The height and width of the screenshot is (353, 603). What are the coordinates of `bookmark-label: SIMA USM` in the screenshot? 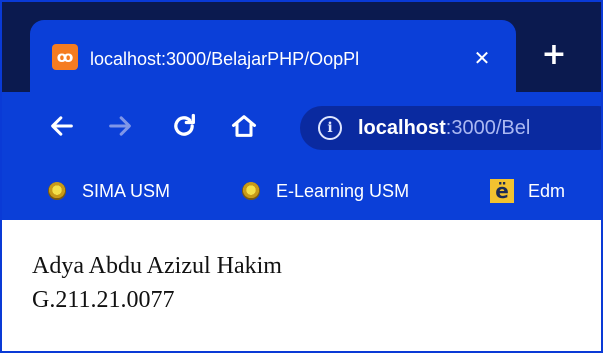 It's located at (126, 191).